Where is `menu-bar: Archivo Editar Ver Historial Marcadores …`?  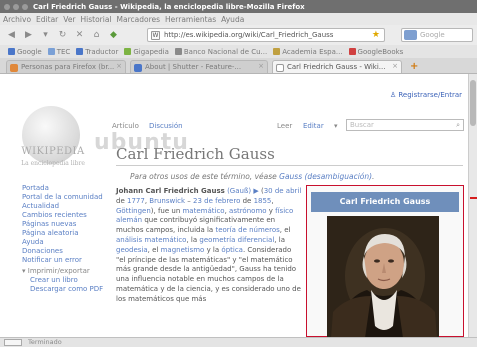 menu-bar: Archivo Editar Ver Historial Marcadores … is located at coordinates (238, 19).